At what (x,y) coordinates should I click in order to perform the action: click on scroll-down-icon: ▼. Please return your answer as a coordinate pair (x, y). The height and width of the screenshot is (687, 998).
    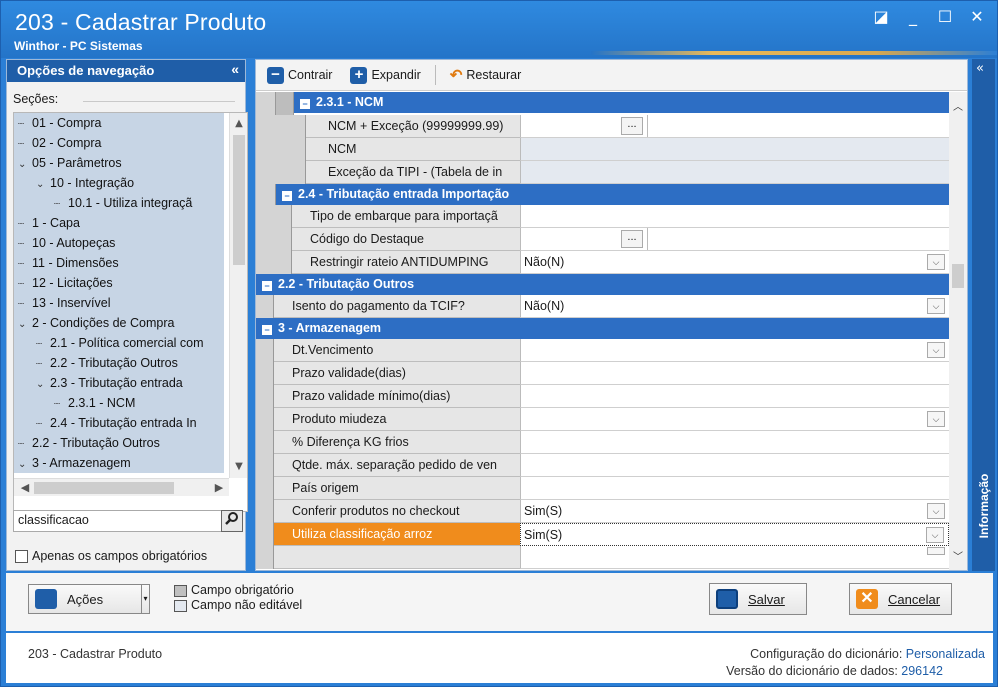
    Looking at the image, I should click on (238, 467).